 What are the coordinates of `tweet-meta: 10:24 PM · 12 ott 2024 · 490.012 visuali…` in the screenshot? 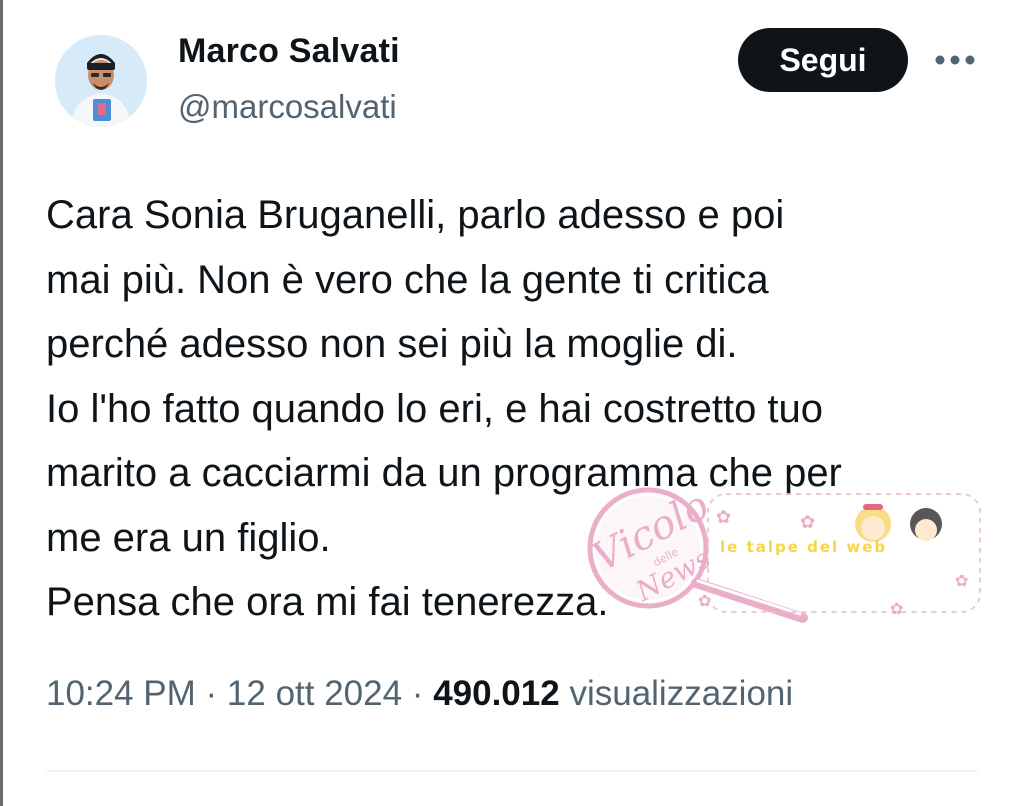 It's located at (419, 694).